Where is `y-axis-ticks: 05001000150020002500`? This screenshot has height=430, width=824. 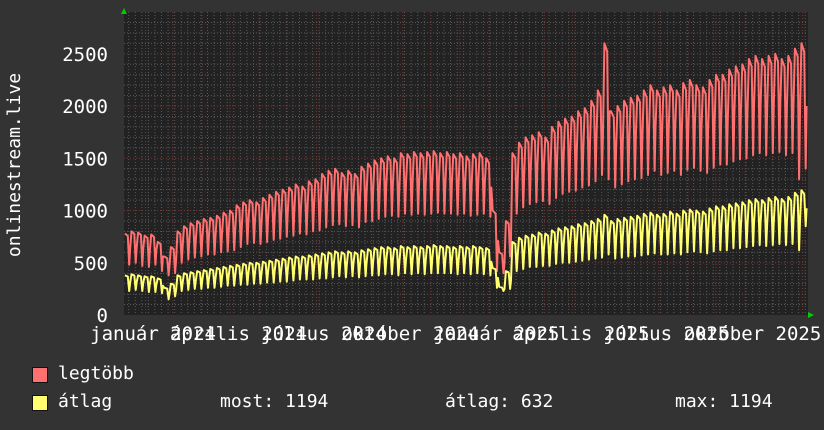 y-axis-ticks: 05001000150020002500 is located at coordinates (85, 185).